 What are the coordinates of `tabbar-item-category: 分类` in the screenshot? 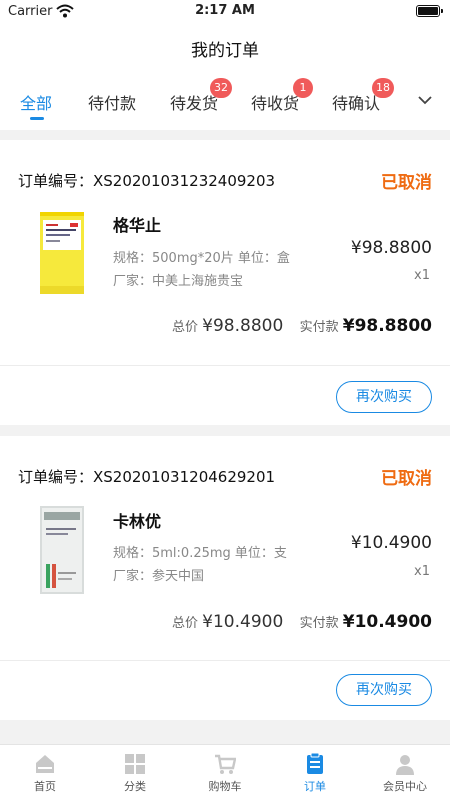 It's located at (135, 772).